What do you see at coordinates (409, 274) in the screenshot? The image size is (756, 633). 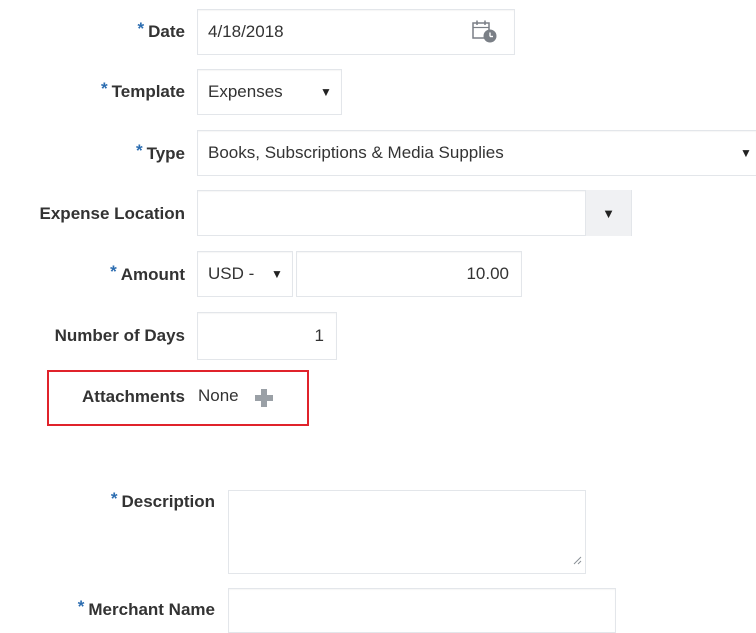 I see `amount-input: 10.00` at bounding box center [409, 274].